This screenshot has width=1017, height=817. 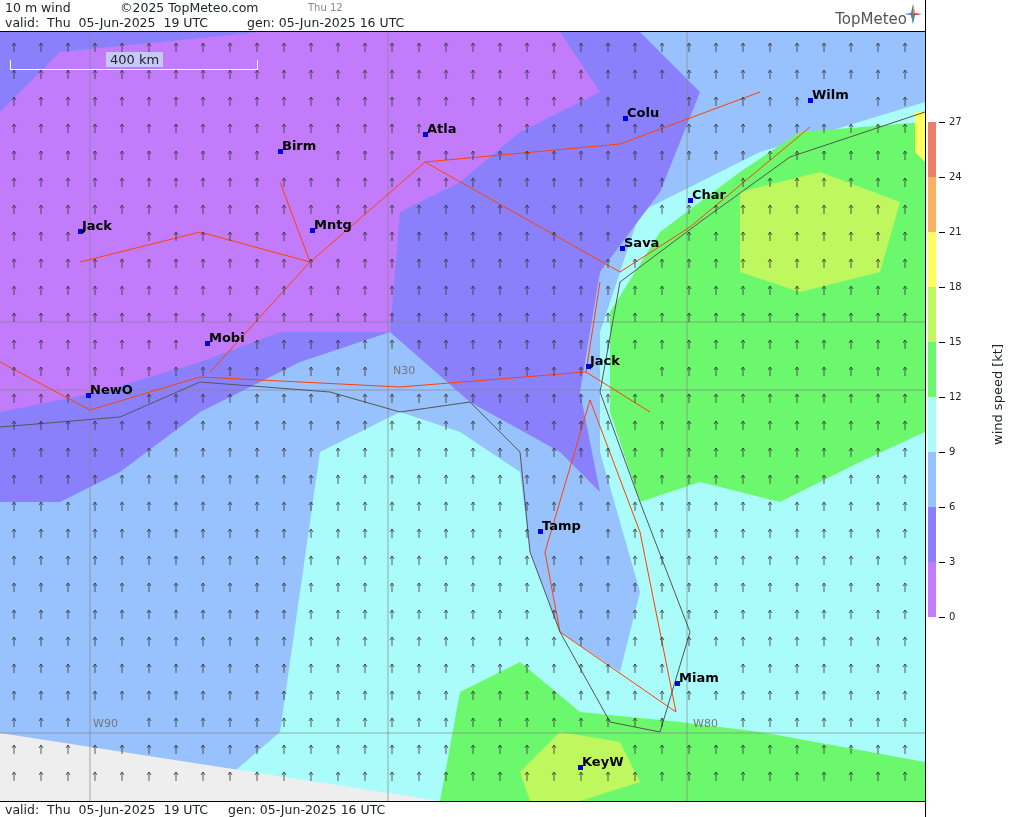 I want to click on tick-label: 15, so click(x=955, y=342).